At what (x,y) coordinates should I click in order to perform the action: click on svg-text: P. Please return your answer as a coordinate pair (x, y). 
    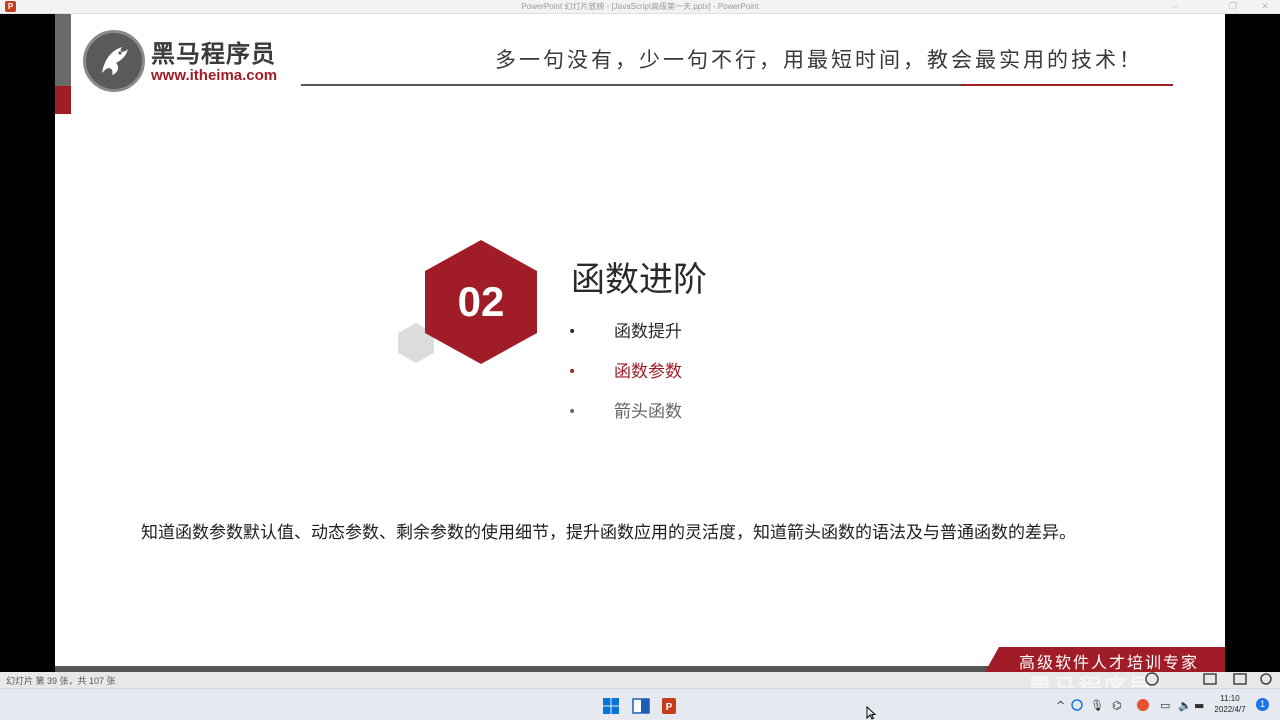
    Looking at the image, I should click on (669, 707).